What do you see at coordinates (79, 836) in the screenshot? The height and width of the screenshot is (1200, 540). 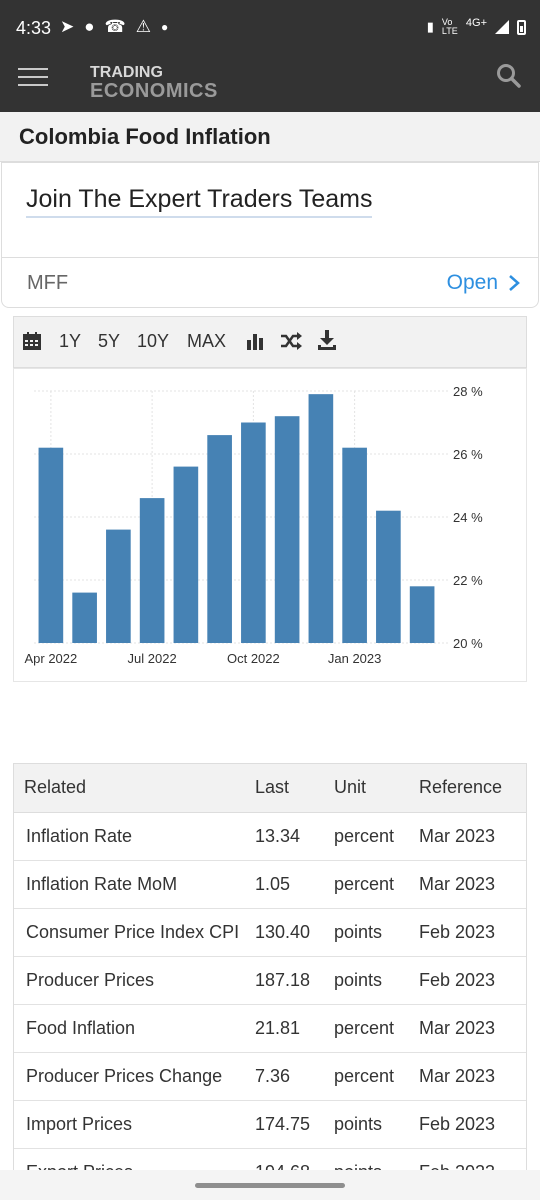 I see `related-link: Inflation Rate` at bounding box center [79, 836].